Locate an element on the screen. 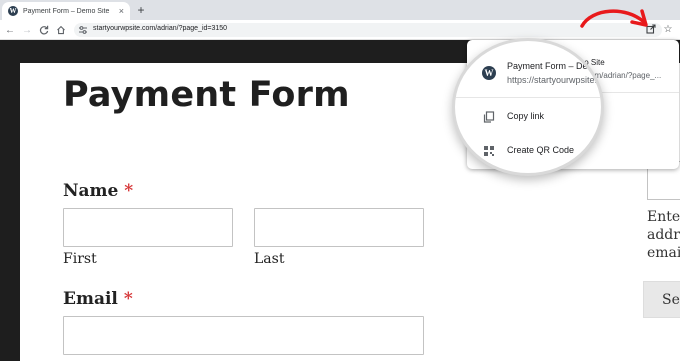 This screenshot has width=680, height=361. menu-divider is located at coordinates (528, 97).